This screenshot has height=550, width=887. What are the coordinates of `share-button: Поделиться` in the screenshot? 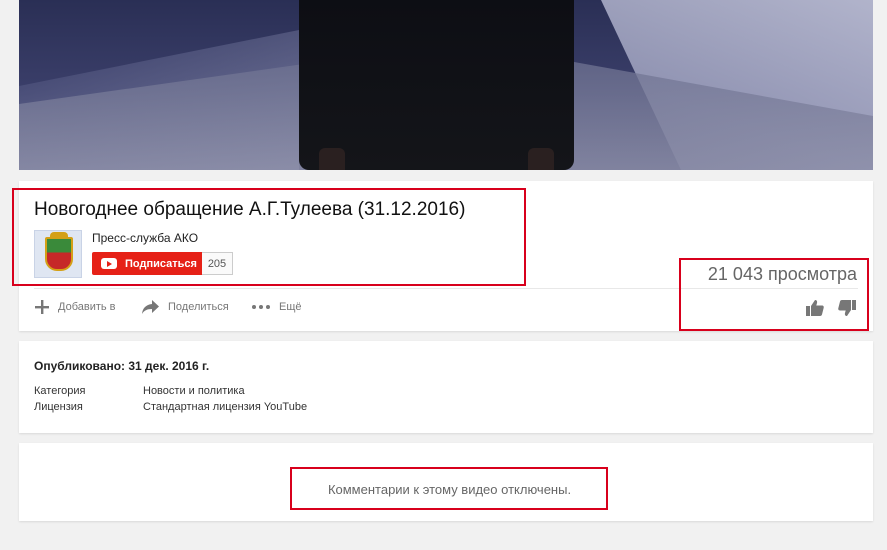 It's located at (185, 307).